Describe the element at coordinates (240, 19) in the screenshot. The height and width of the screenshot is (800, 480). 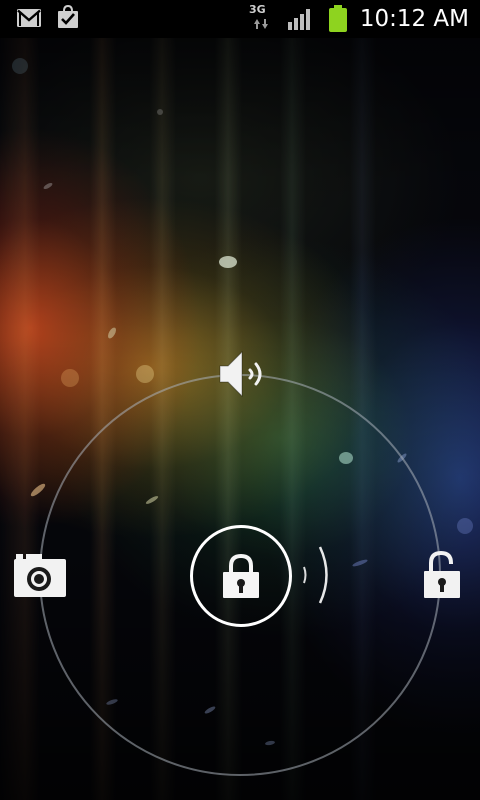
I see `status-bar: 3G 10:12 AM` at that location.